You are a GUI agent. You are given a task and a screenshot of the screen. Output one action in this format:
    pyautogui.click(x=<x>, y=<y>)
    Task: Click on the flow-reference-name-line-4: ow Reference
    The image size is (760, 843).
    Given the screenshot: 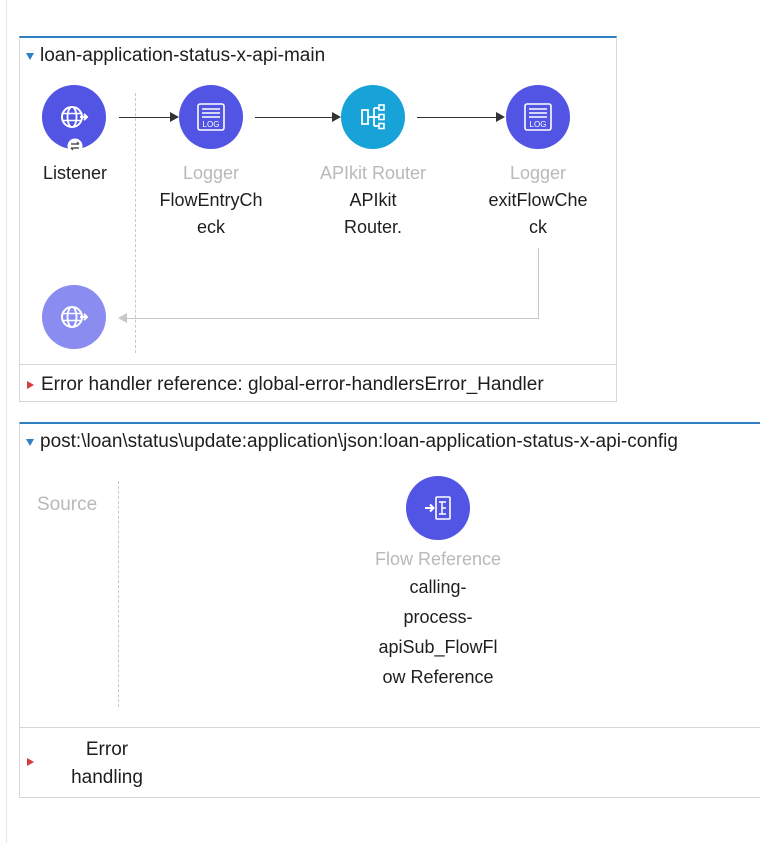 What is the action you would take?
    pyautogui.click(x=438, y=677)
    